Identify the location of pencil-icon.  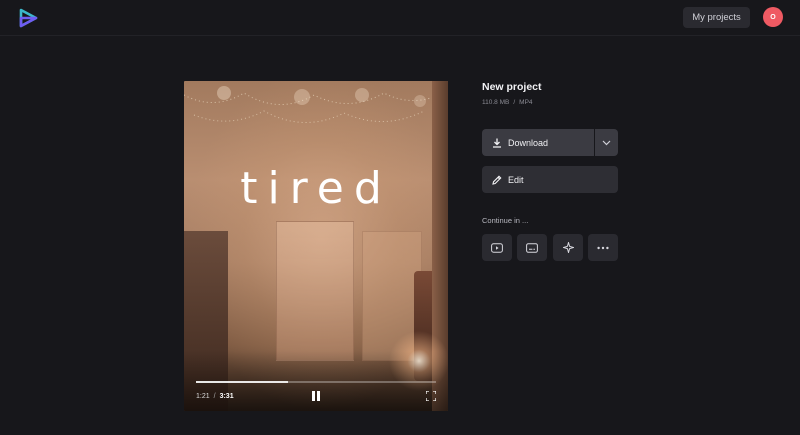
(497, 180).